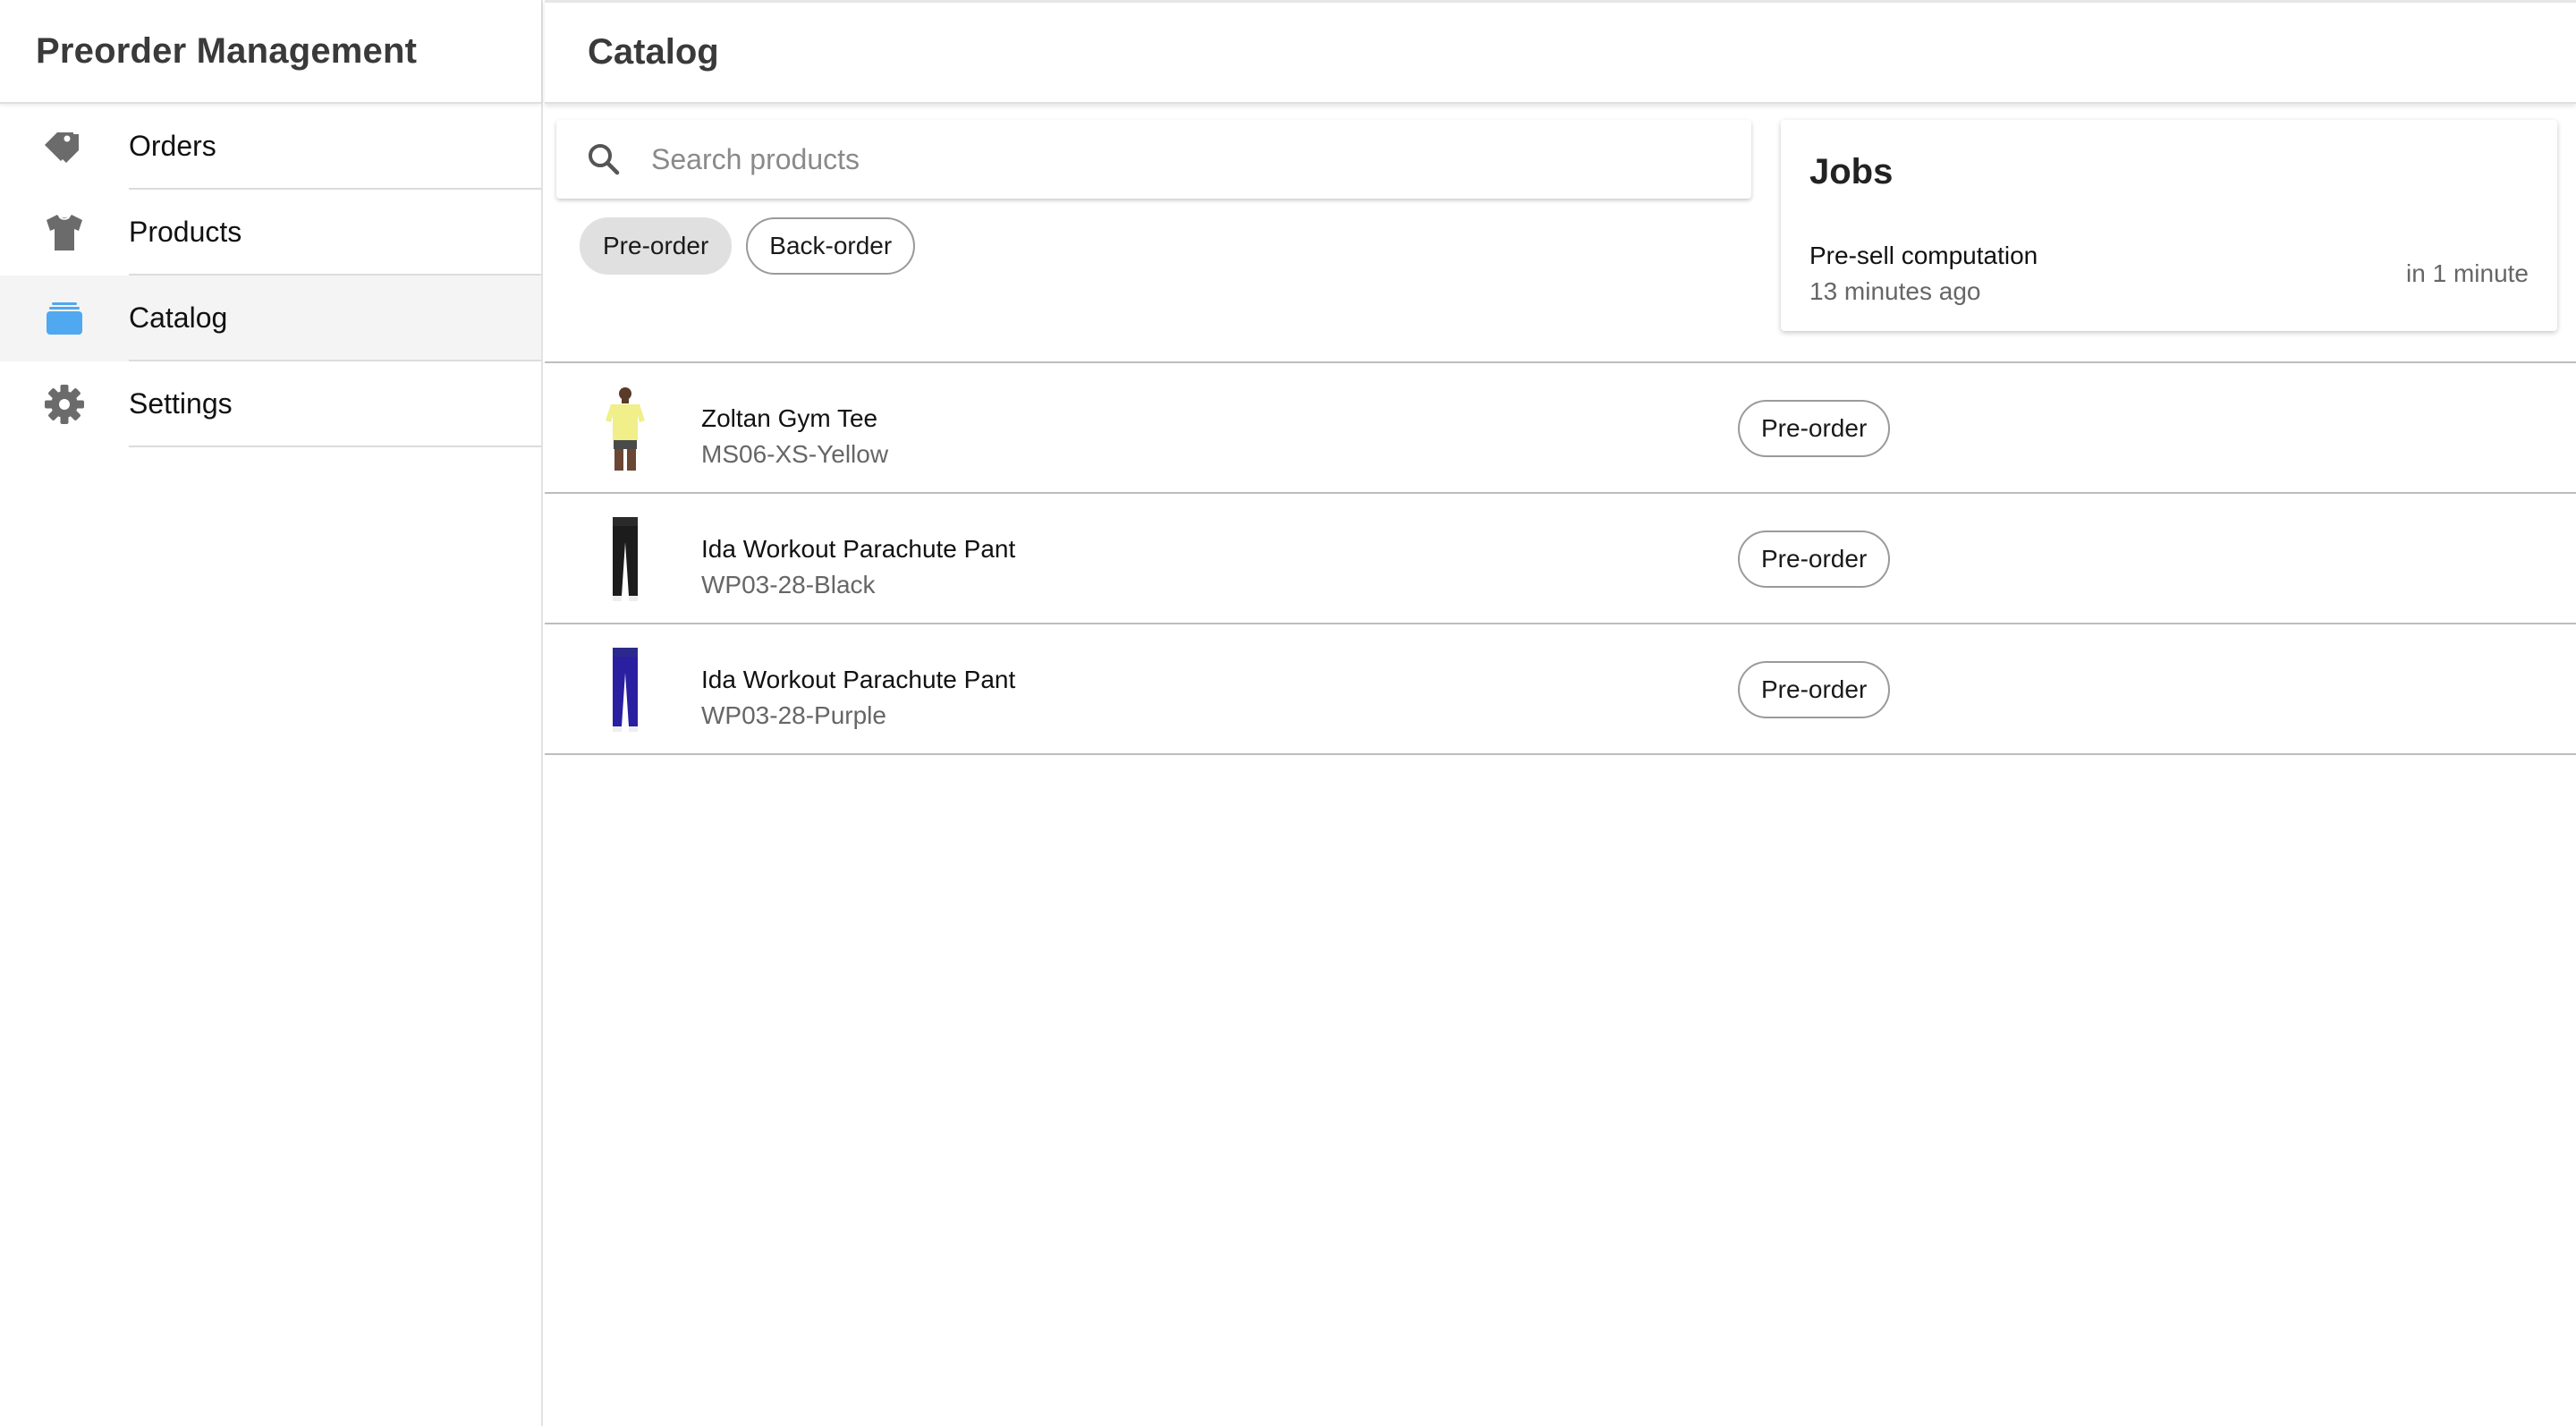 The image size is (2576, 1426). Describe the element at coordinates (64, 319) in the screenshot. I see `albums-icon` at that location.